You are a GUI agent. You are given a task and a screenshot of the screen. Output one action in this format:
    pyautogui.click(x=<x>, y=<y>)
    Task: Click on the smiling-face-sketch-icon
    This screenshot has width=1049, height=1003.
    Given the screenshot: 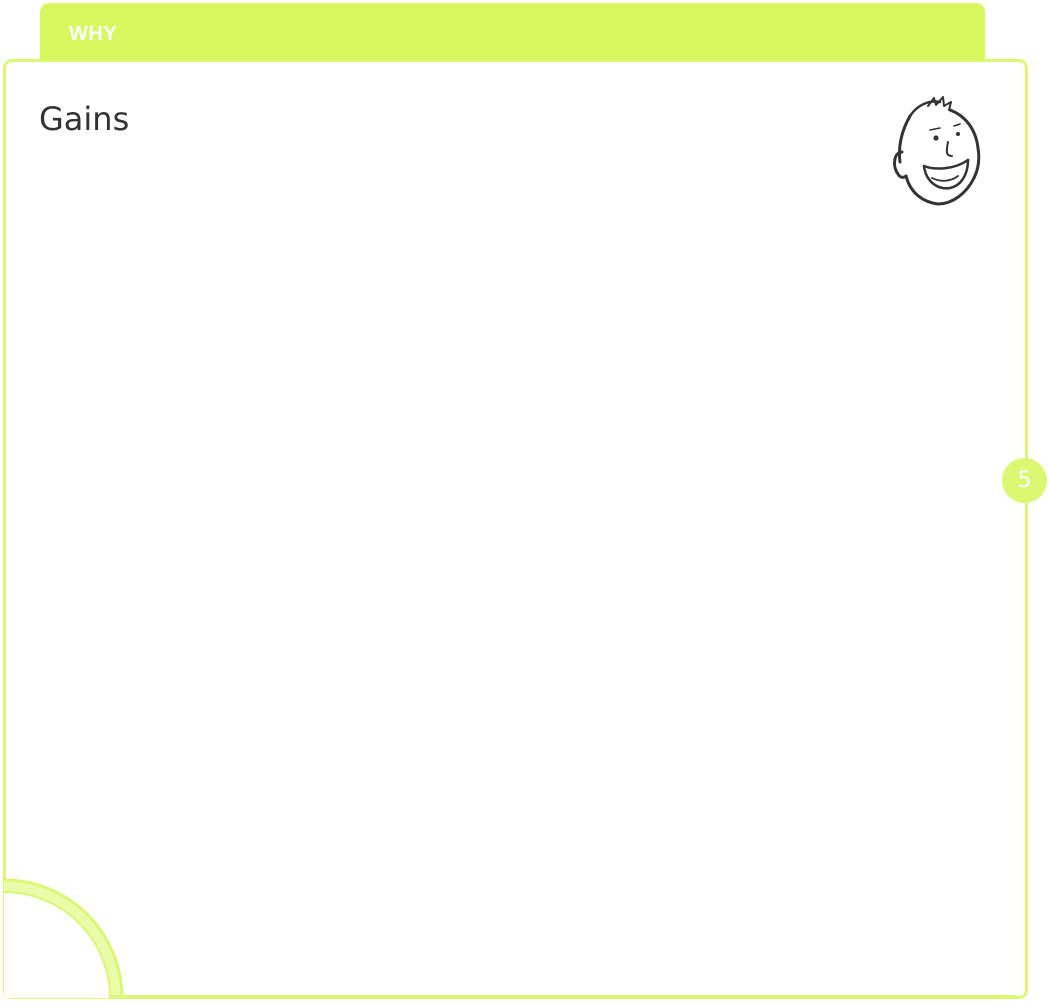 What is the action you would take?
    pyautogui.click(x=936, y=154)
    